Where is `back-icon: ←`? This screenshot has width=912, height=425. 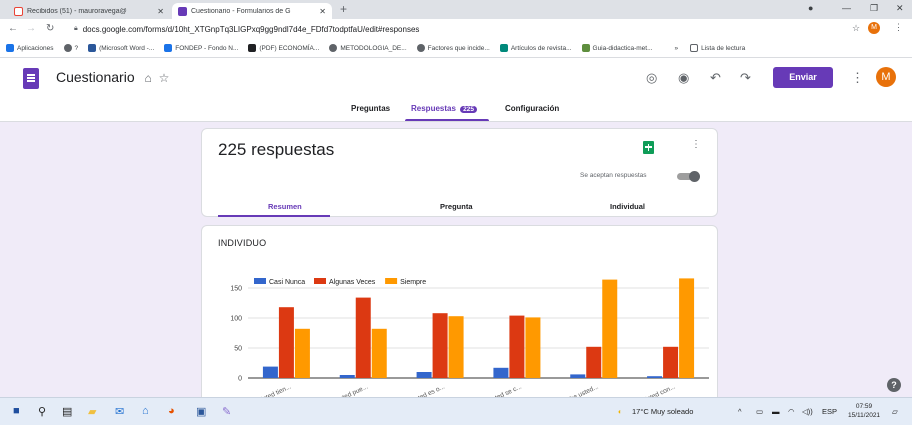
back-icon: ← is located at coordinates (13, 28).